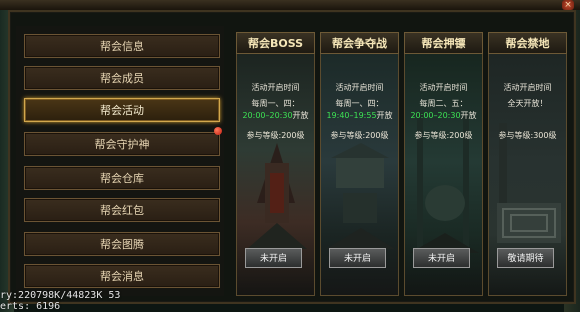 This screenshot has height=312, width=580. What do you see at coordinates (443, 103) in the screenshot?
I see `card-days-escort: 每周二、五：` at bounding box center [443, 103].